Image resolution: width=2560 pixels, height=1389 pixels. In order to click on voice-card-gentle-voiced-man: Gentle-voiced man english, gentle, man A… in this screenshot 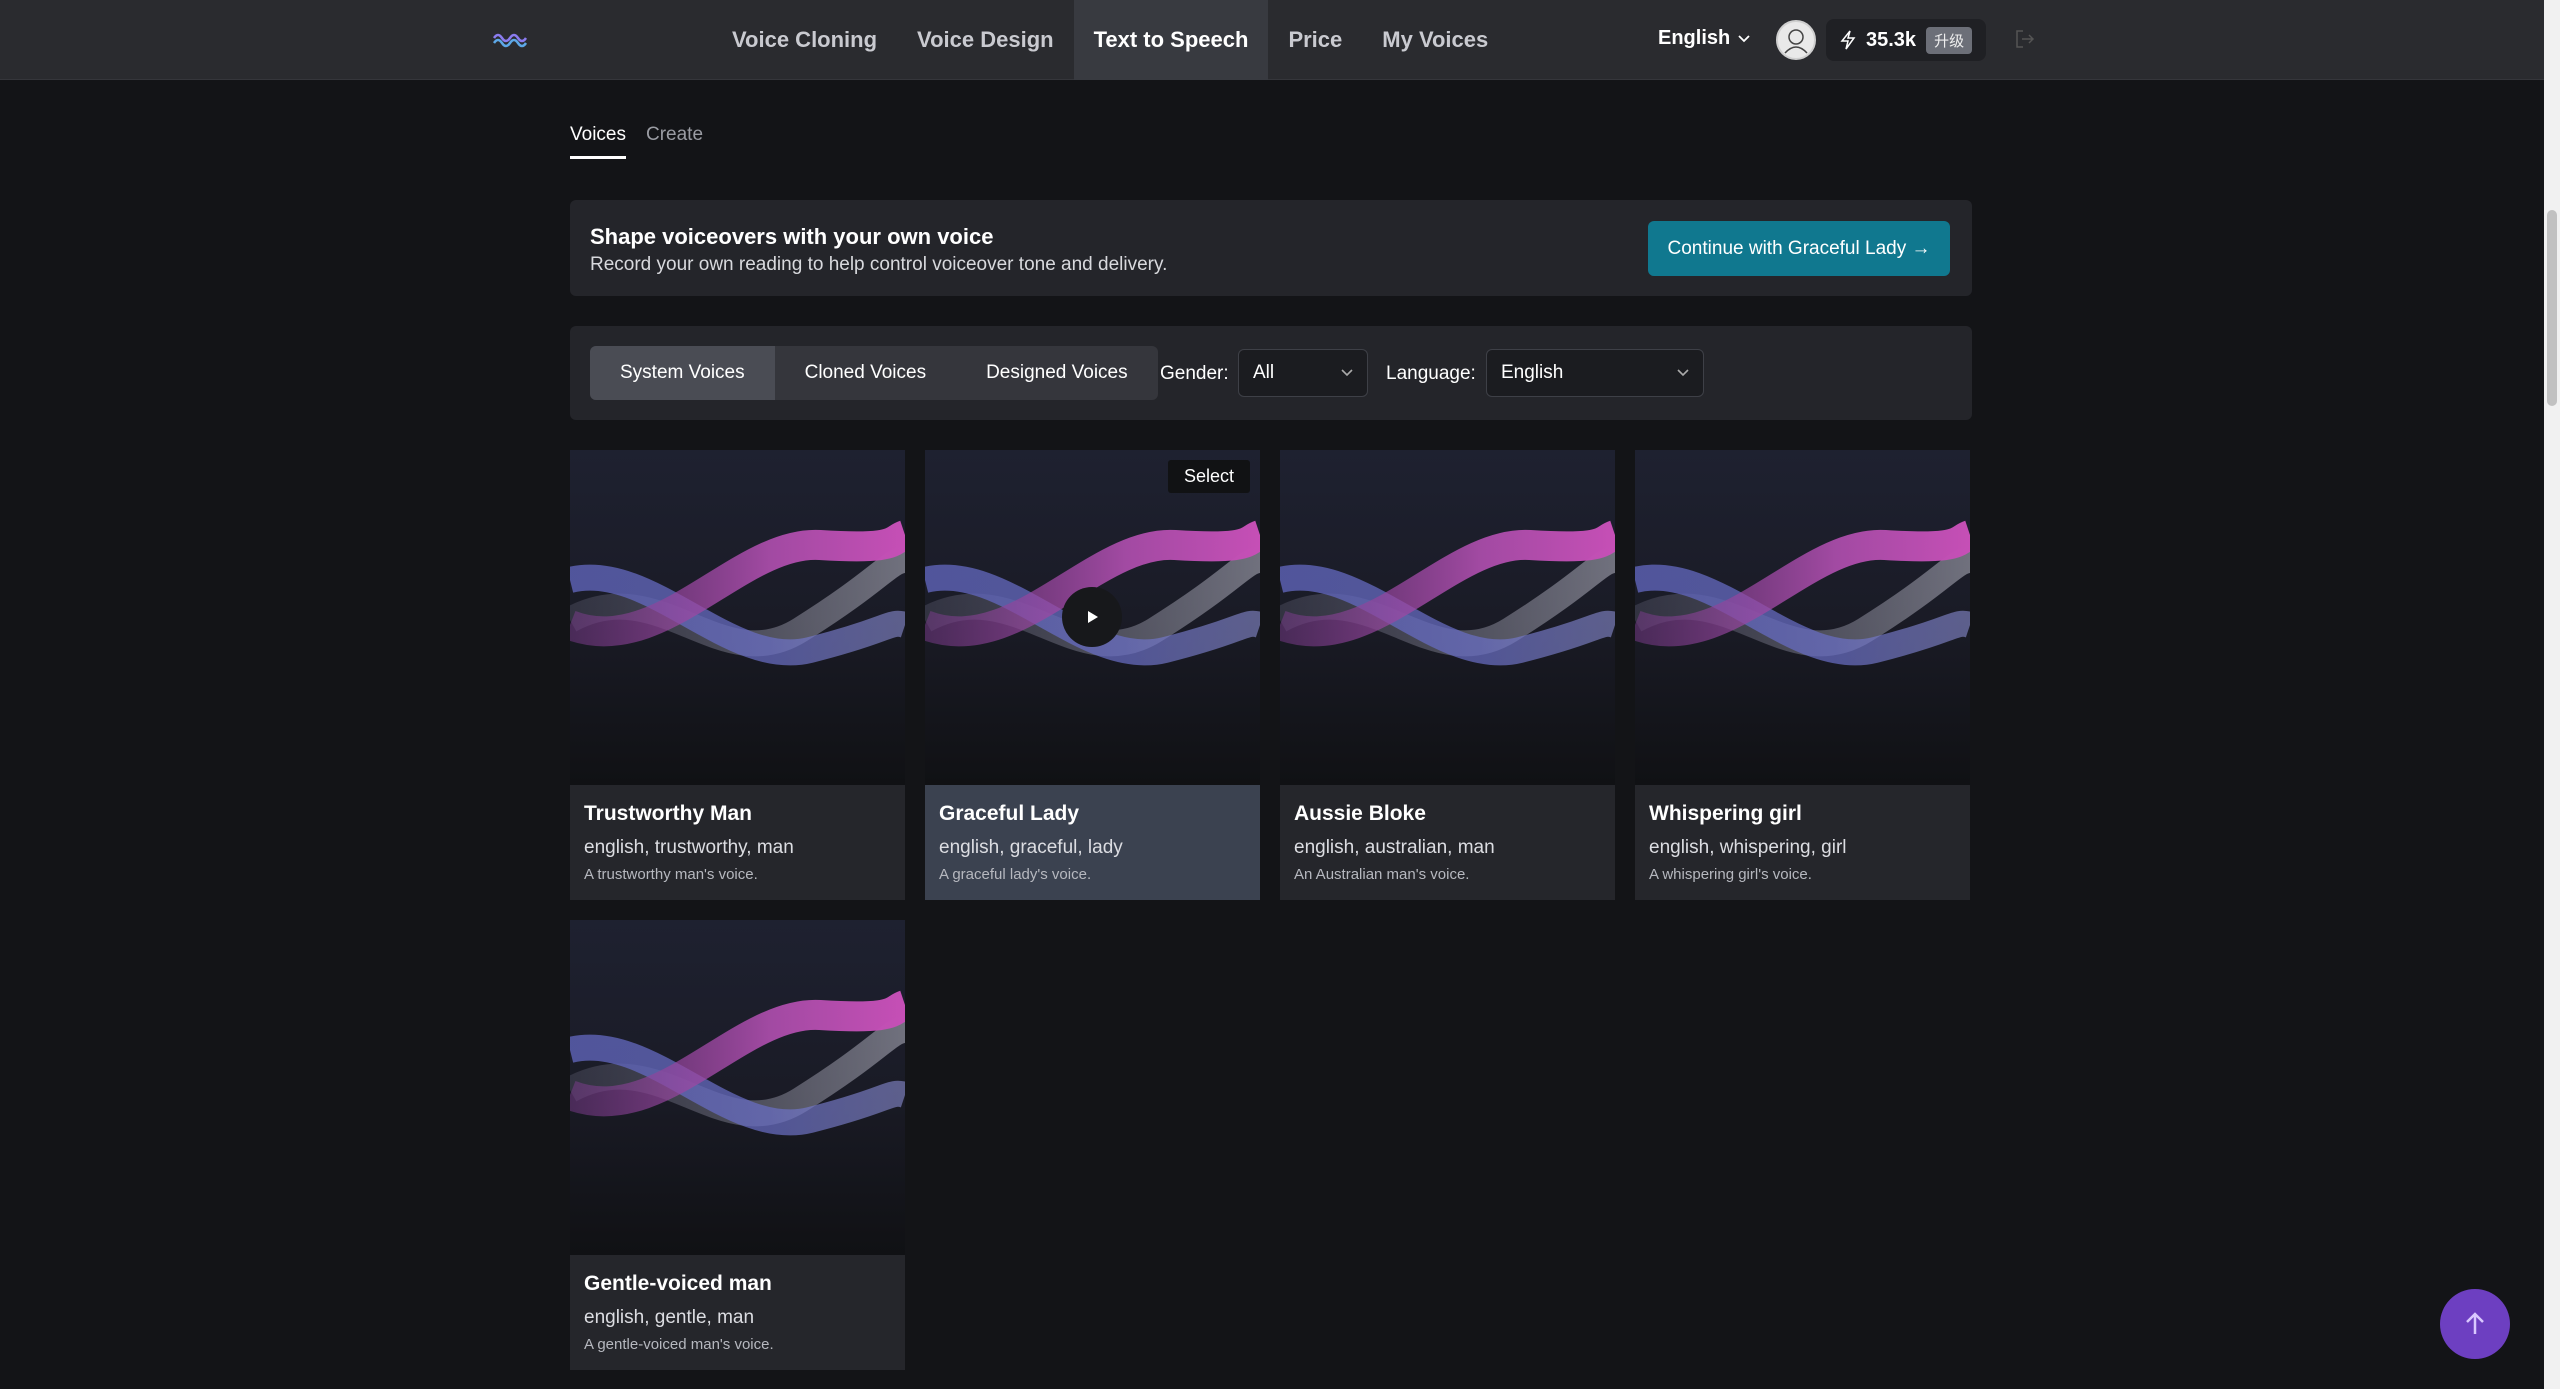, I will do `click(737, 1145)`.